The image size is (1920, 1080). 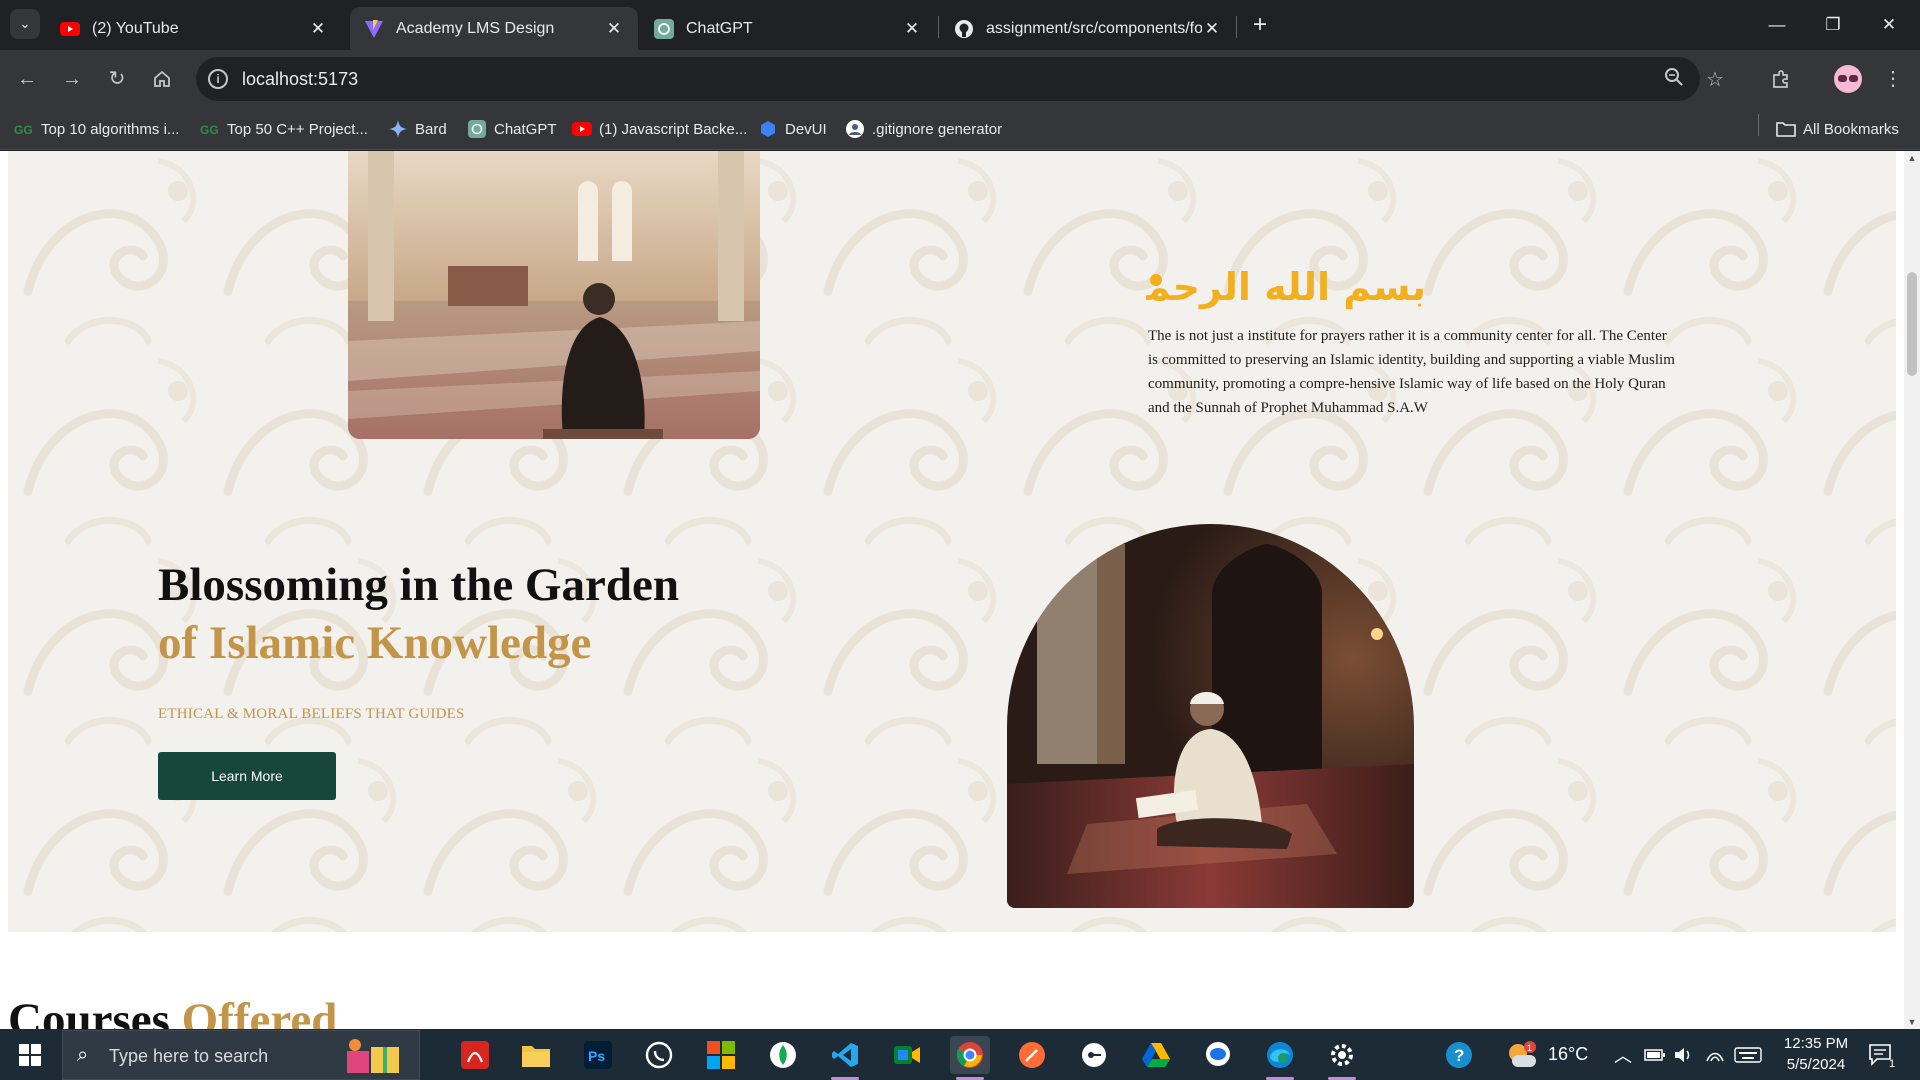 What do you see at coordinates (194, 28) in the screenshot?
I see `tab-youtube: (2) YouTube ✕` at bounding box center [194, 28].